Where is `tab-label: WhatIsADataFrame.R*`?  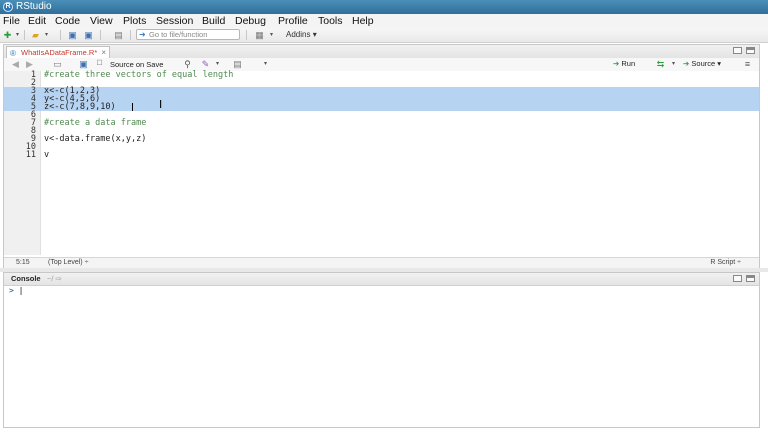
tab-label: WhatIsADataFrame.R* is located at coordinates (59, 52).